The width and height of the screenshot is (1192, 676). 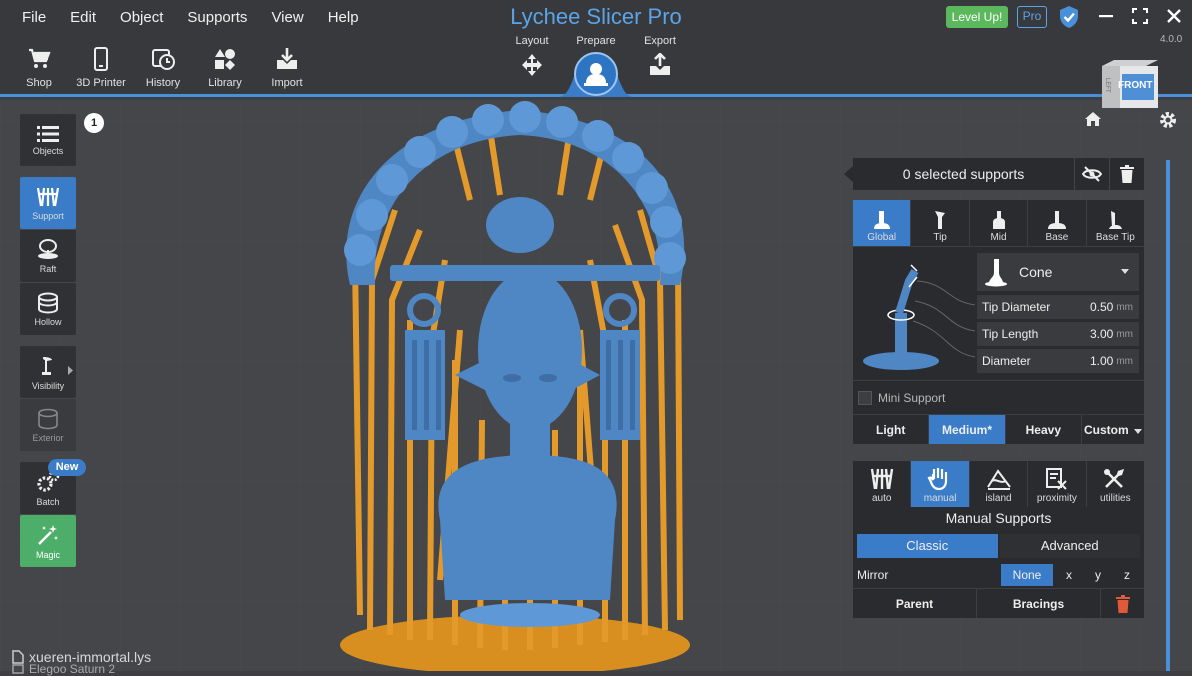 What do you see at coordinates (1113, 429) in the screenshot?
I see `density-custom: Custom` at bounding box center [1113, 429].